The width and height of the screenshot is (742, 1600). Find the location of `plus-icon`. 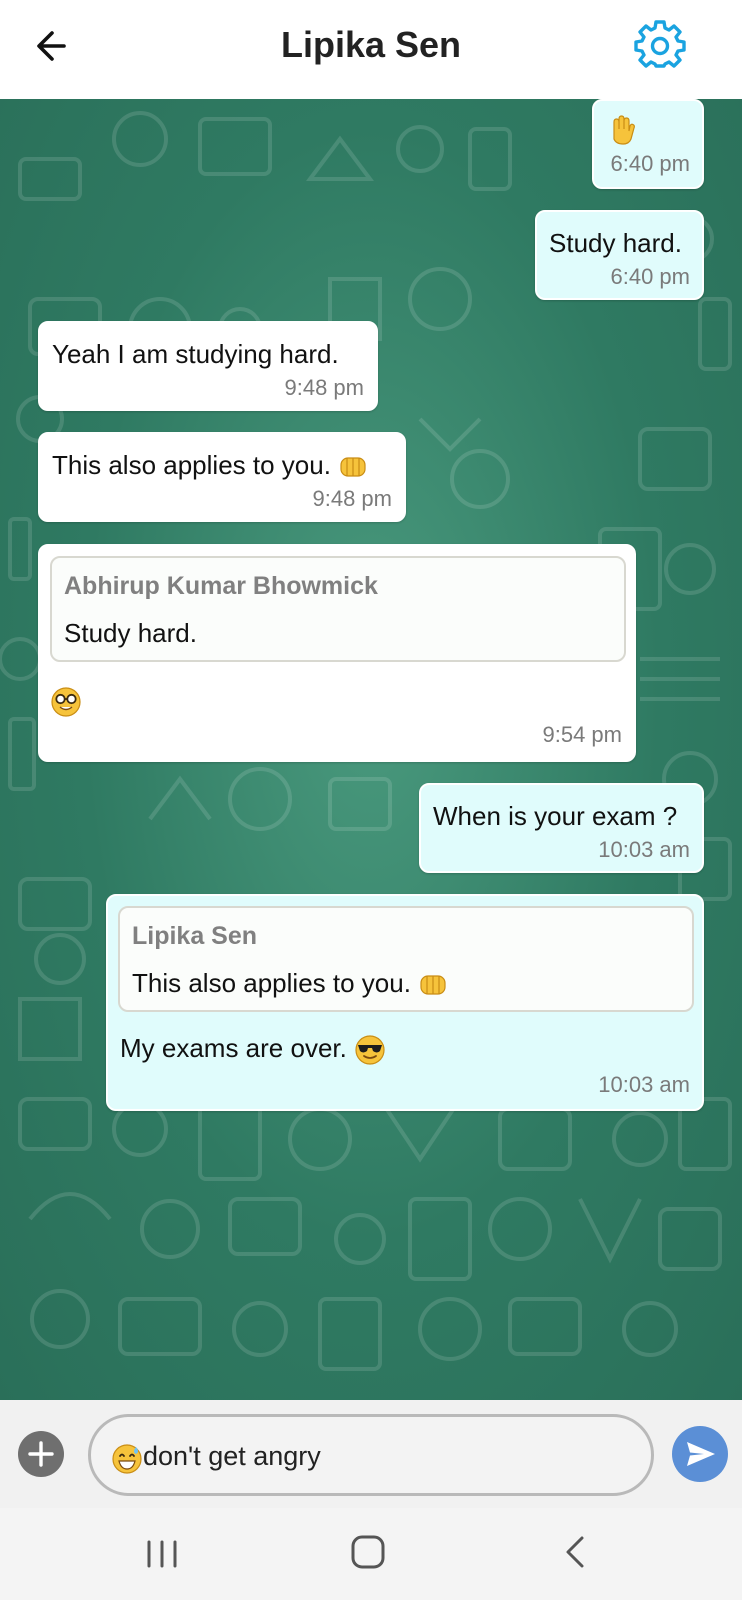

plus-icon is located at coordinates (41, 1454).